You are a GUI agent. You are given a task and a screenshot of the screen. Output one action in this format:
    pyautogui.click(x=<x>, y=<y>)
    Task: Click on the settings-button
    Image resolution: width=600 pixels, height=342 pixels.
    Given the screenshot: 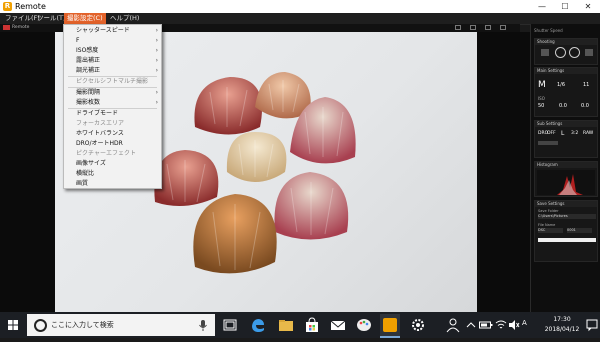 What is the action you would take?
    pyautogui.click(x=589, y=52)
    